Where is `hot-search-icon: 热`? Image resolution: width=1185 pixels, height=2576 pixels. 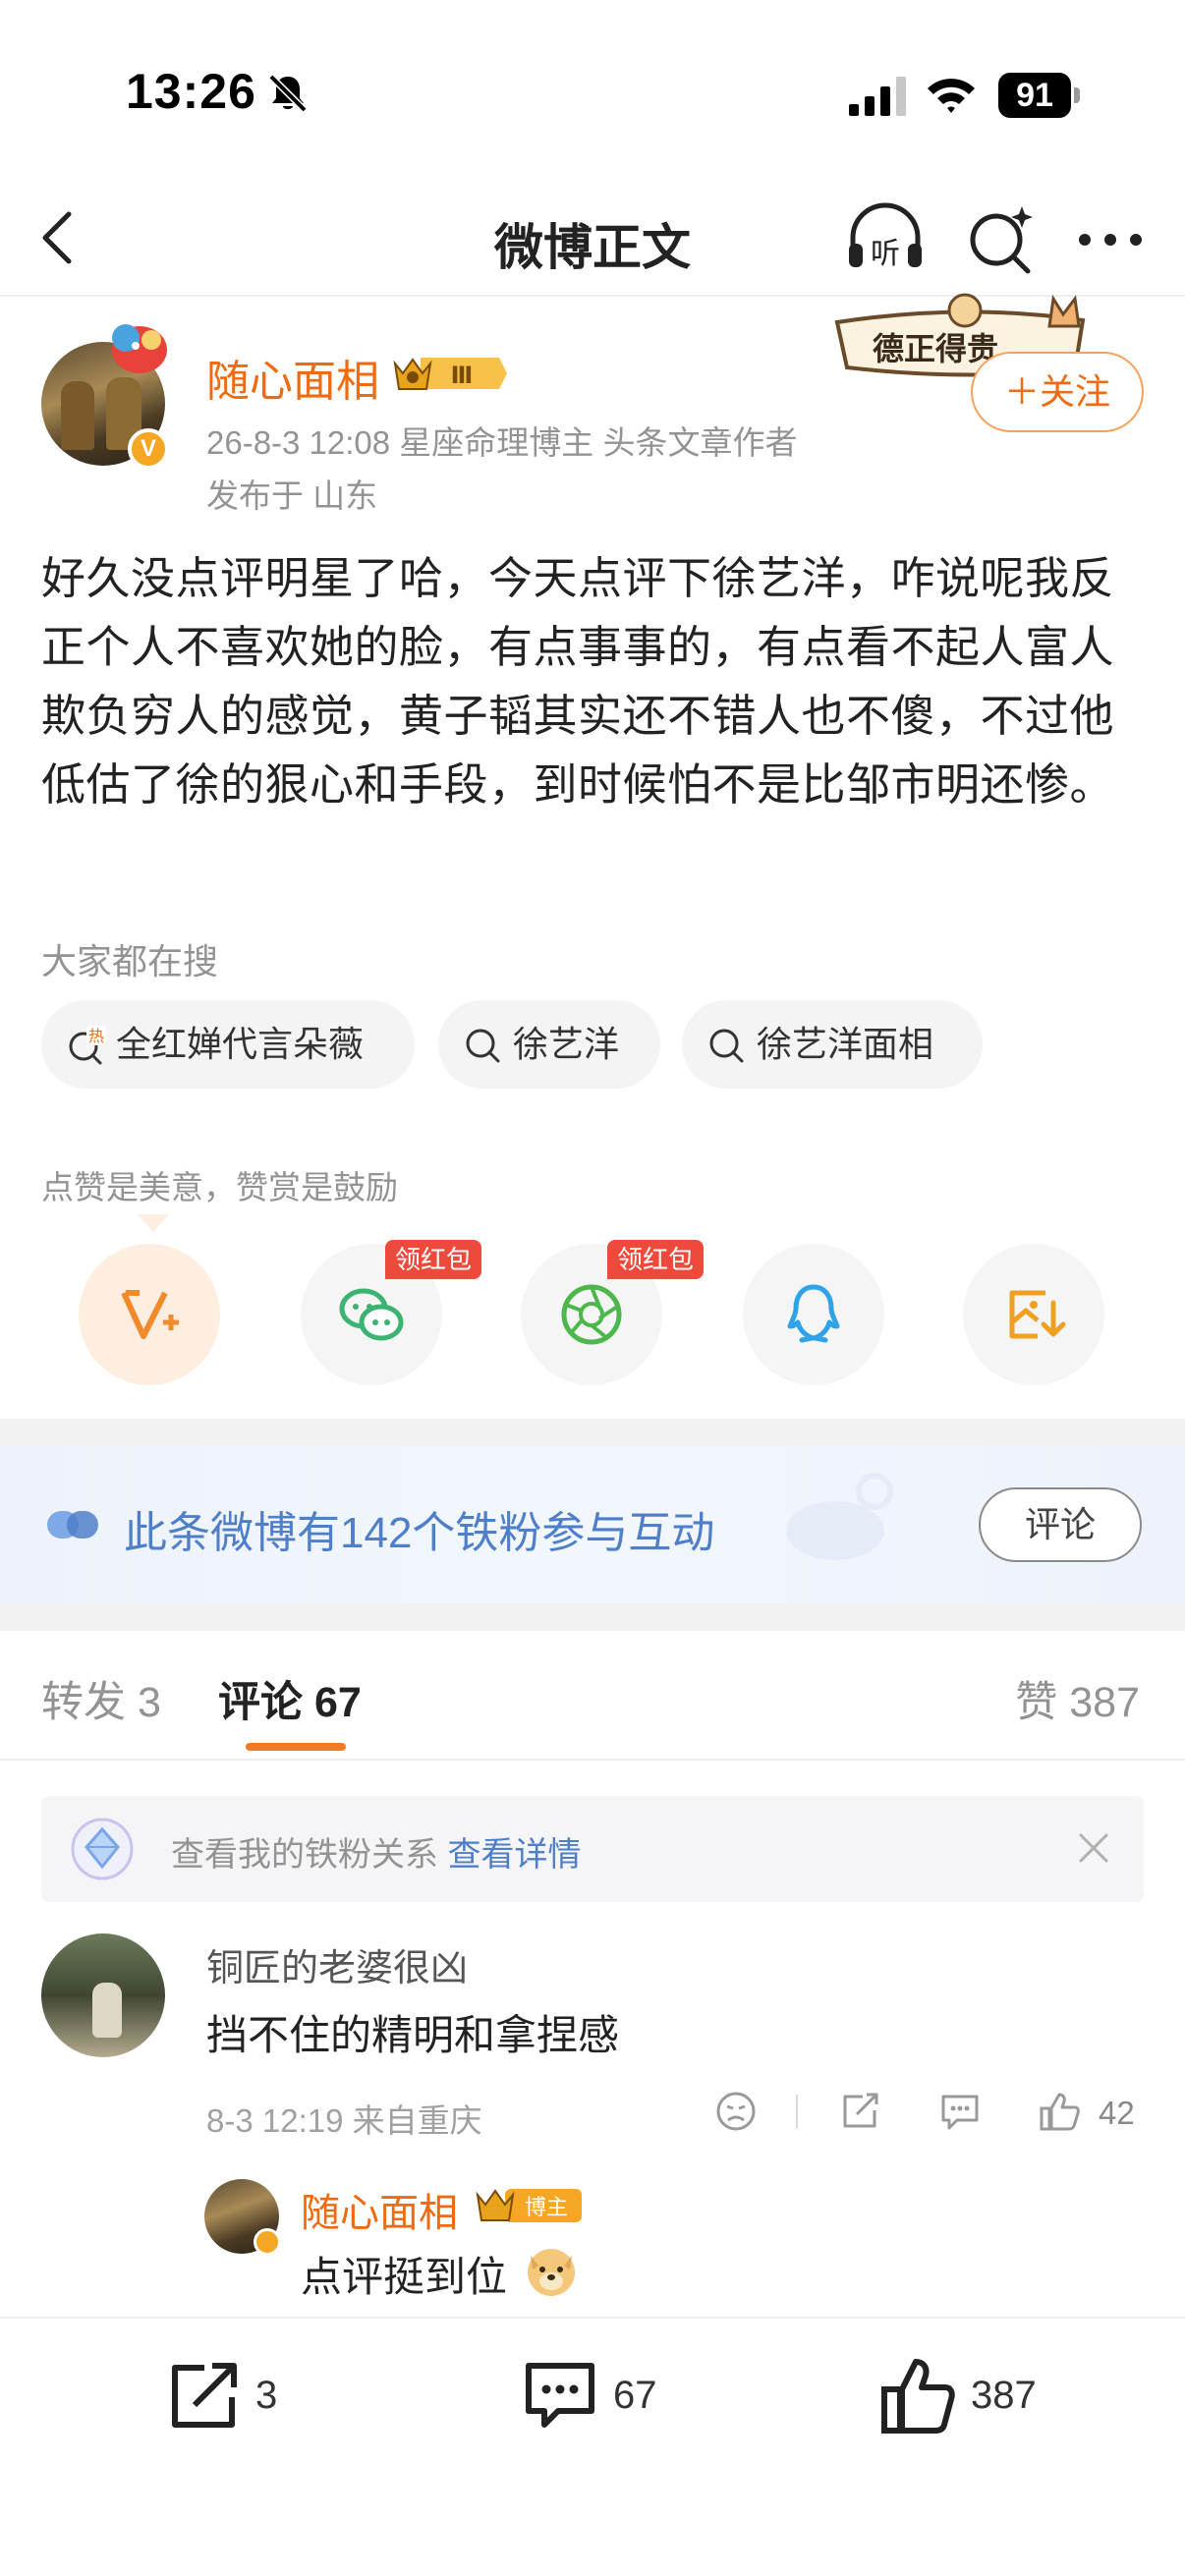
hot-search-icon: 热 is located at coordinates (88, 1045).